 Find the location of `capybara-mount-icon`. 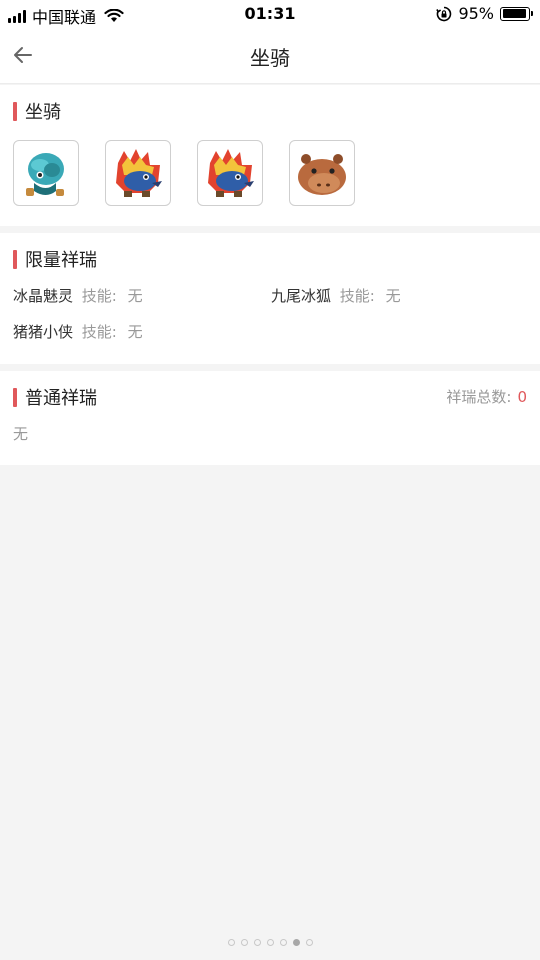

capybara-mount-icon is located at coordinates (322, 174).